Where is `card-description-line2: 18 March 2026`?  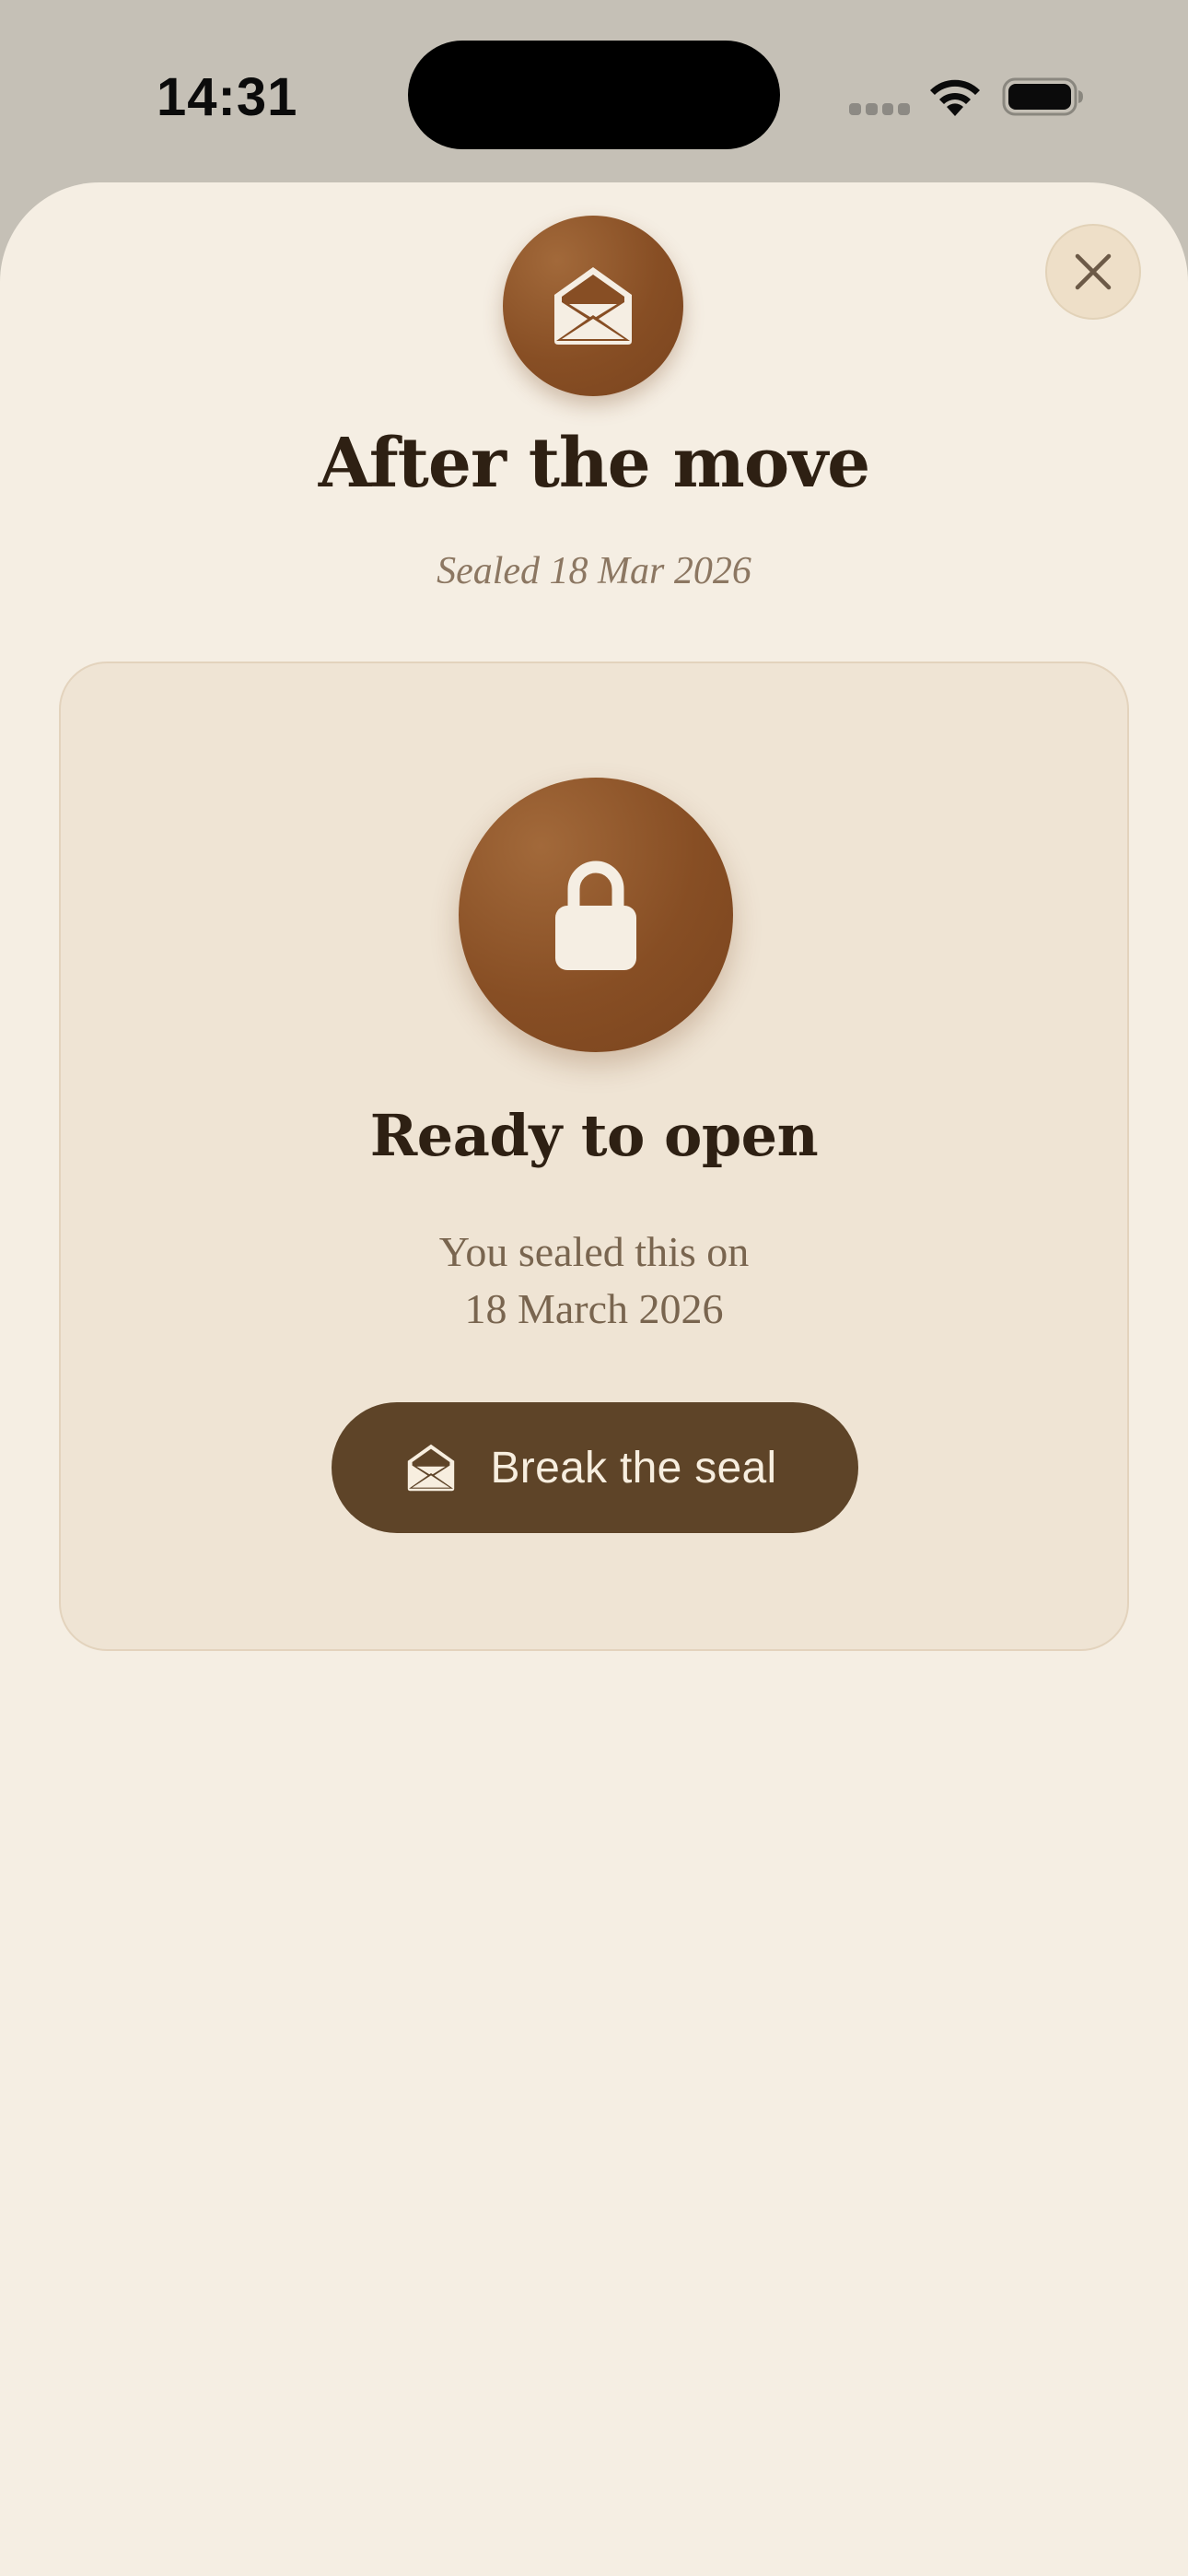 card-description-line2: 18 March 2026 is located at coordinates (594, 1308).